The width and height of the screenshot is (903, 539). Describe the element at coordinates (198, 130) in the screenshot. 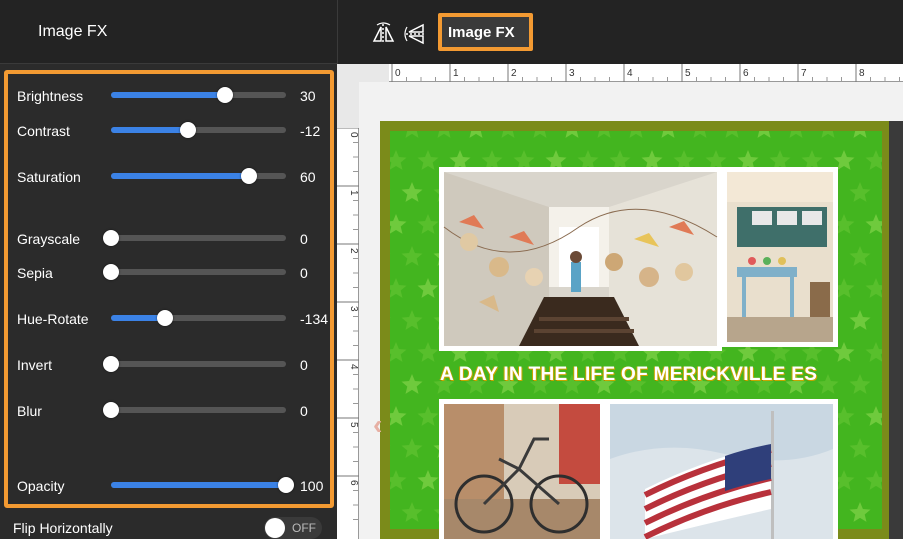

I see `contrast-slider` at that location.